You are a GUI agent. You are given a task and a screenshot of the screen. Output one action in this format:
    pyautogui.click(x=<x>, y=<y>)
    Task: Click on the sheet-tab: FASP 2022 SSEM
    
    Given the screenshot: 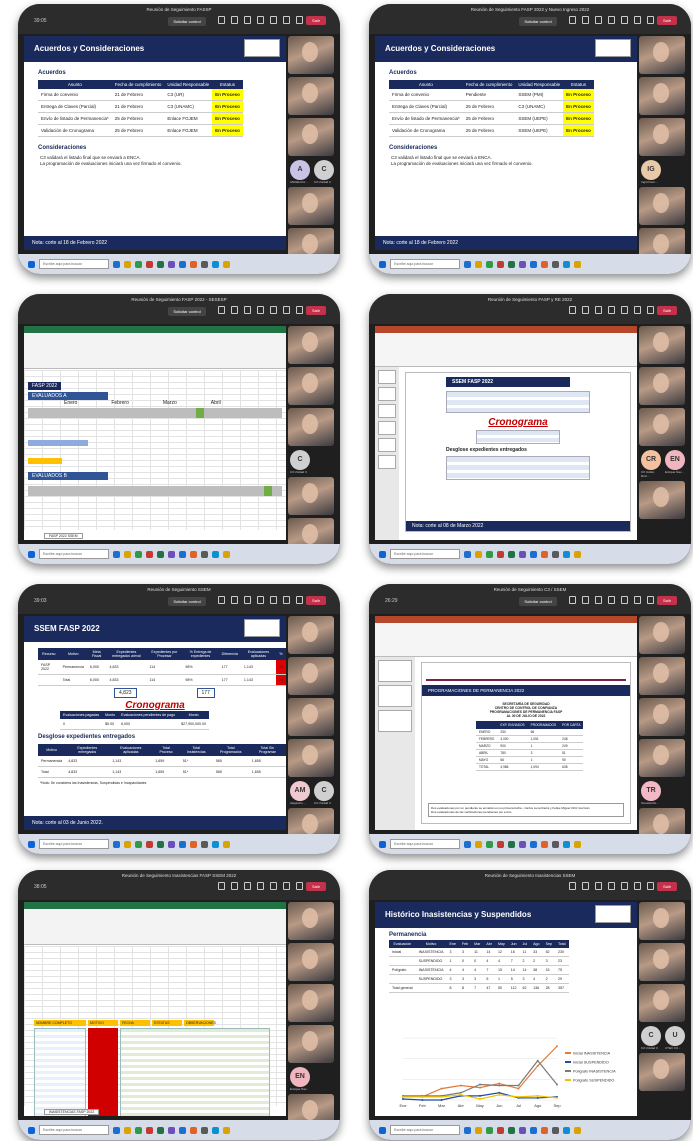 What is the action you would take?
    pyautogui.click(x=63, y=536)
    